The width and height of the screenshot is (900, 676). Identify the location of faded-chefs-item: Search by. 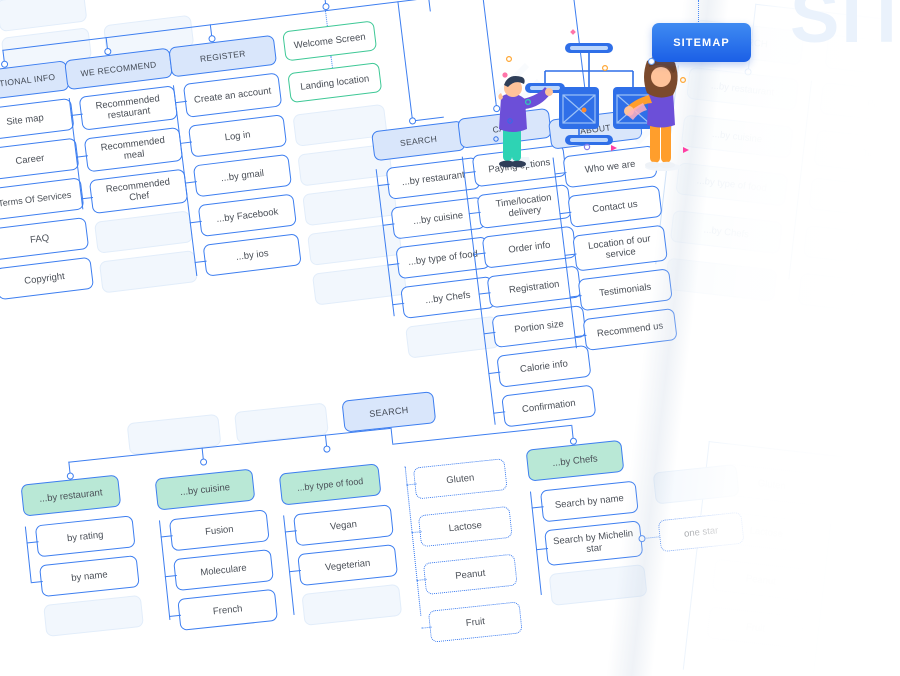
(862, 645).